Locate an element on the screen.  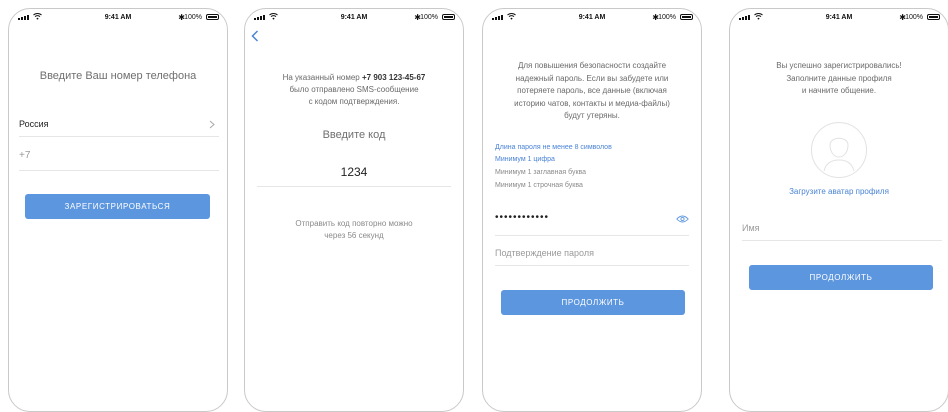
info-line: надежный пароль. Если вы забудете или is located at coordinates (592, 78).